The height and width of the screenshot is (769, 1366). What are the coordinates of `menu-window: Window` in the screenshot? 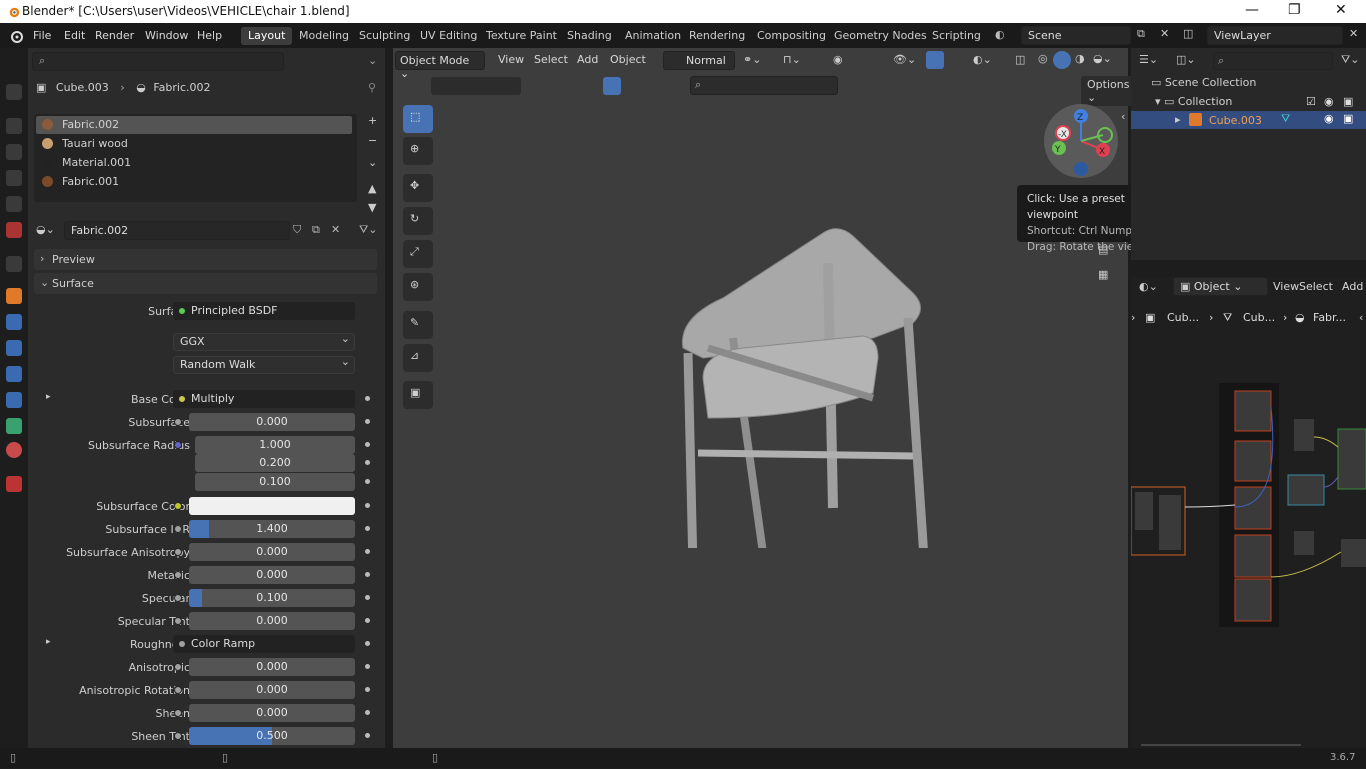 It's located at (166, 35).